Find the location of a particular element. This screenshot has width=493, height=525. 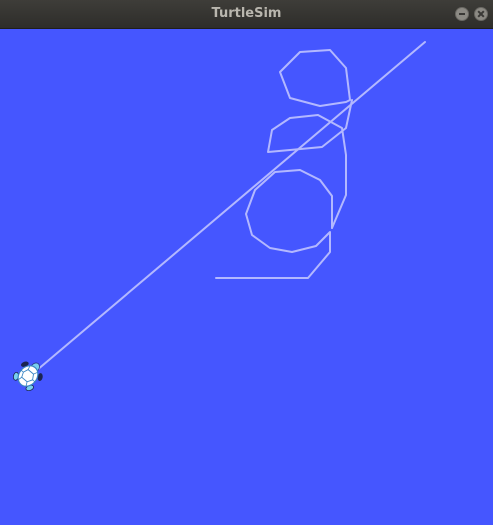

close-button is located at coordinates (481, 14).